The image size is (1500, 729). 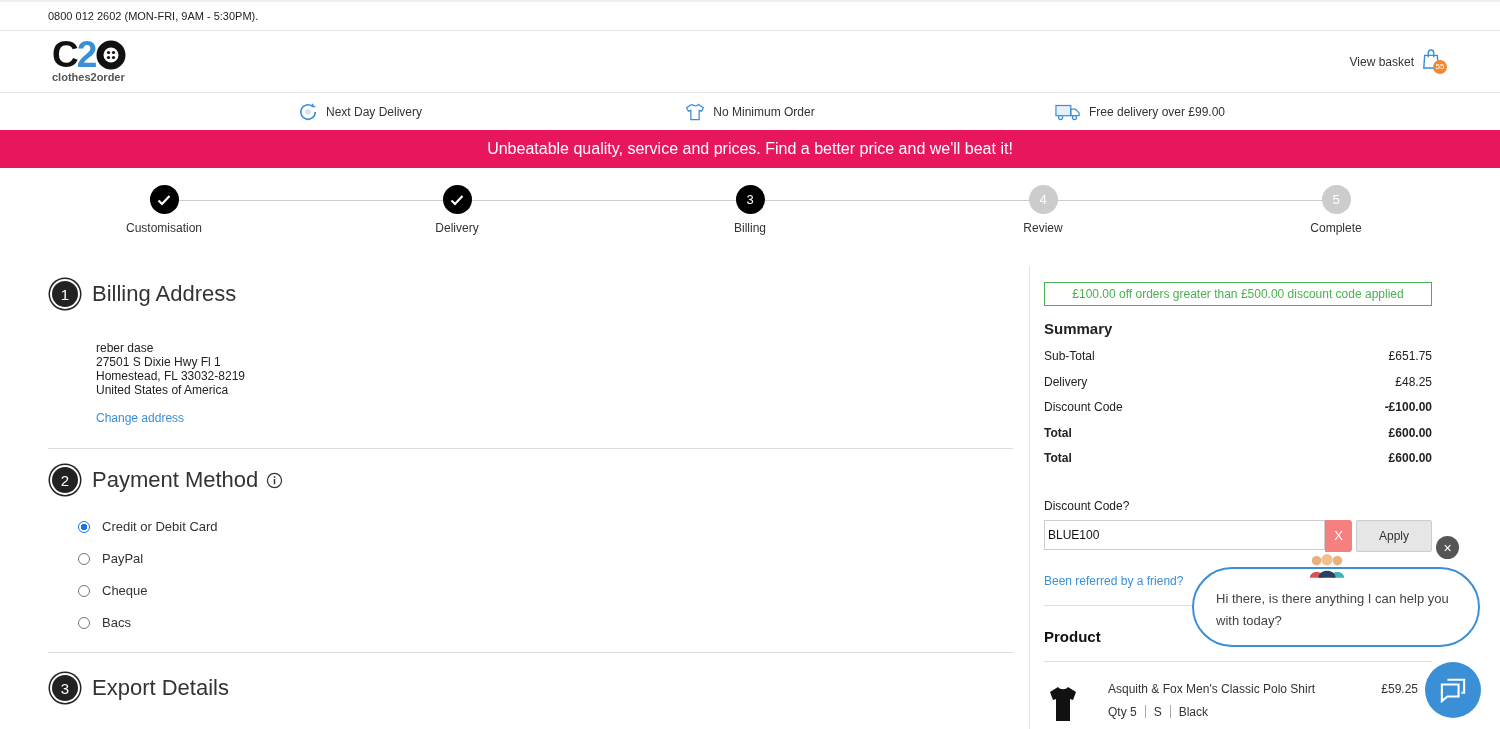 What do you see at coordinates (1193, 711) in the screenshot?
I see `product-detail: Black` at bounding box center [1193, 711].